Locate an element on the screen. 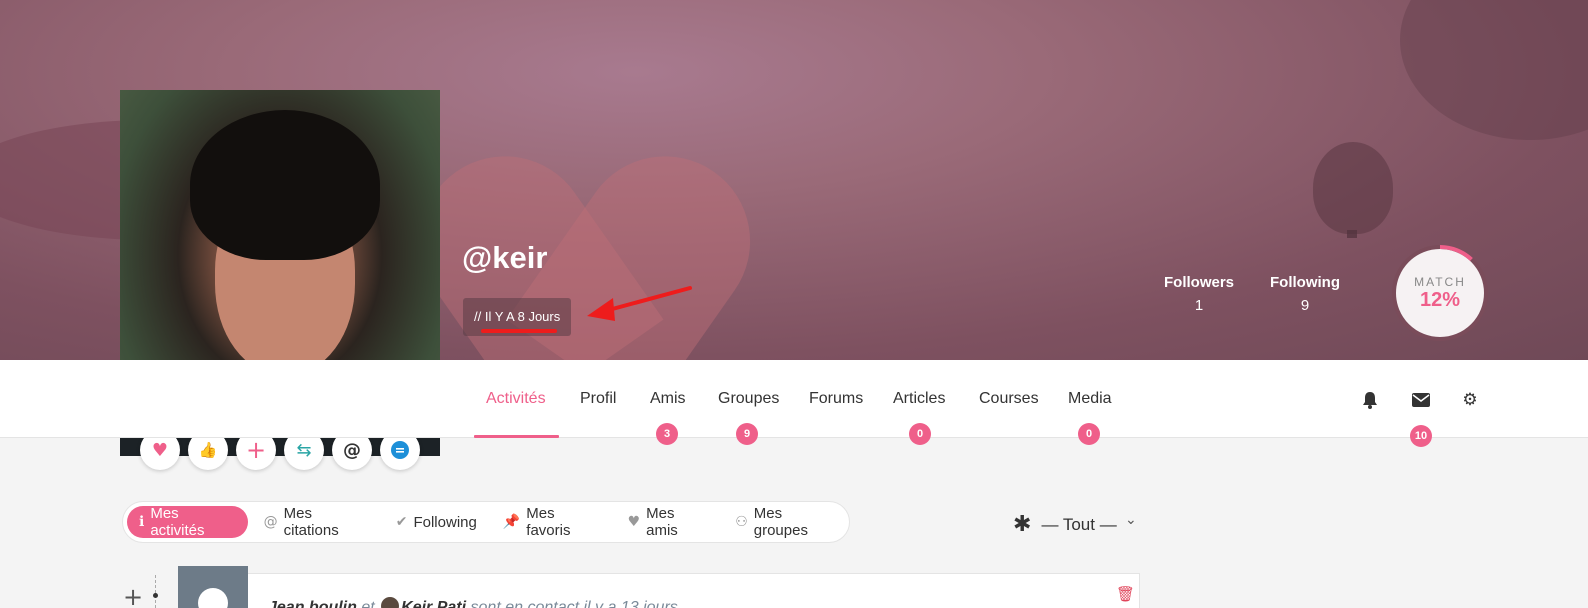  activity-action: sont en contact is located at coordinates (525, 603).